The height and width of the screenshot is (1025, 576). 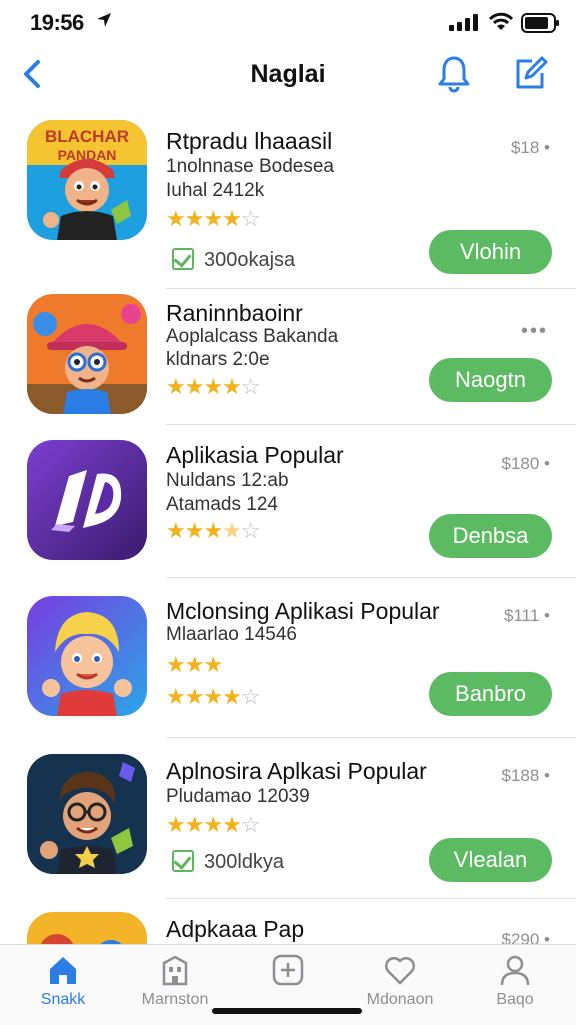 I want to click on battery-icon, so click(x=540, y=23).